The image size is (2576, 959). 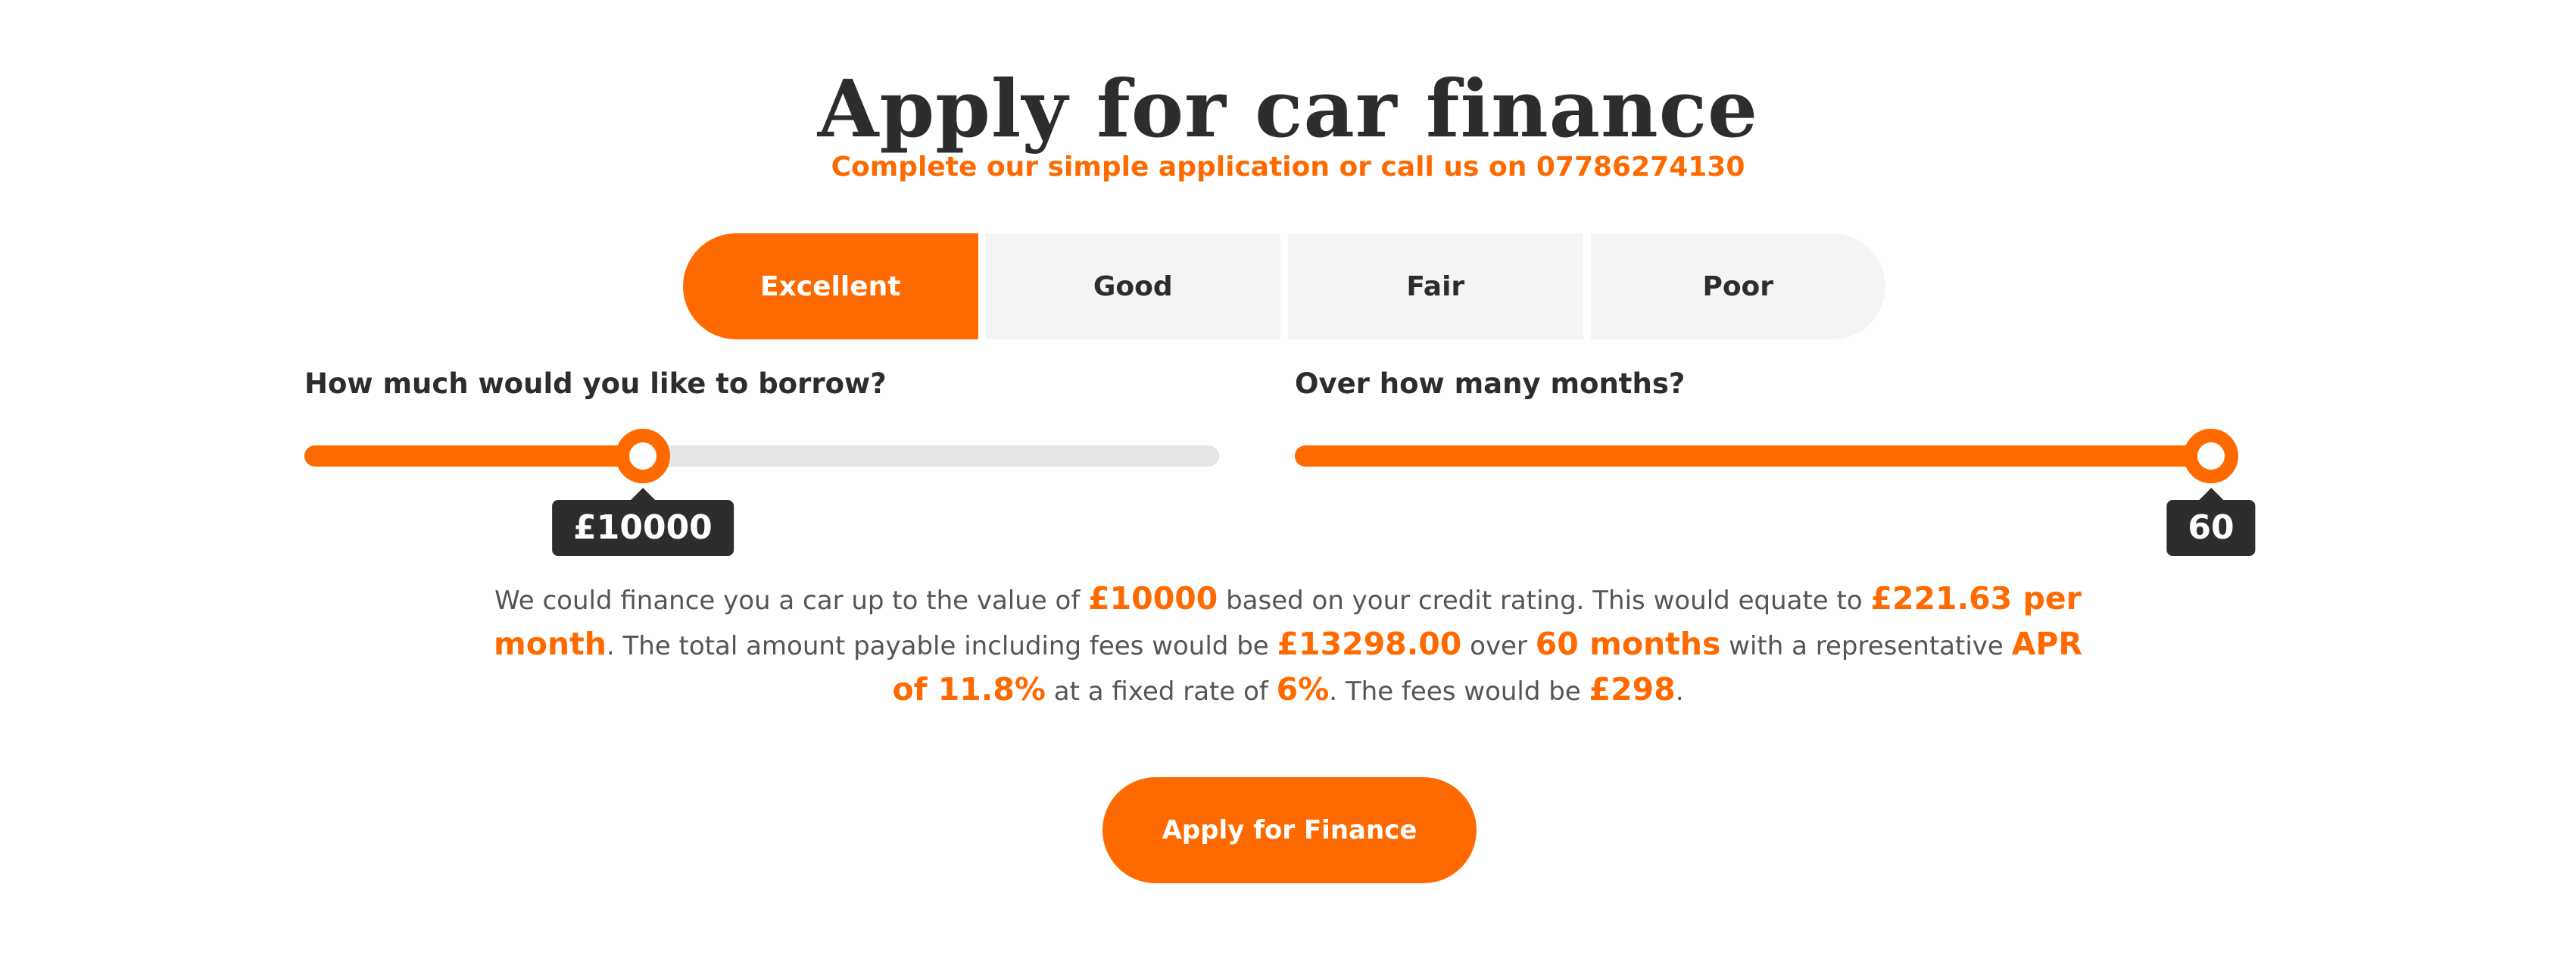 What do you see at coordinates (1435, 286) in the screenshot?
I see `tab-fair: Fair` at bounding box center [1435, 286].